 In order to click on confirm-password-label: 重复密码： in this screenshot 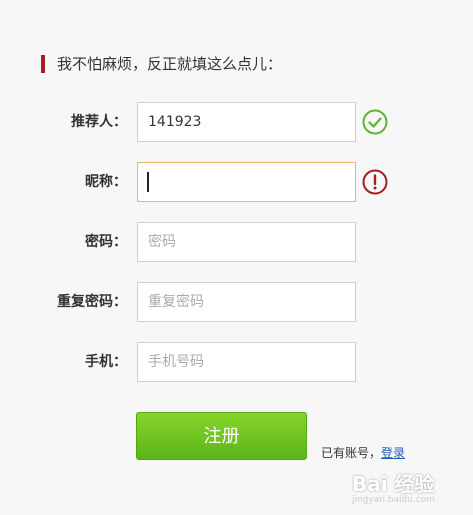, I will do `click(92, 302)`.